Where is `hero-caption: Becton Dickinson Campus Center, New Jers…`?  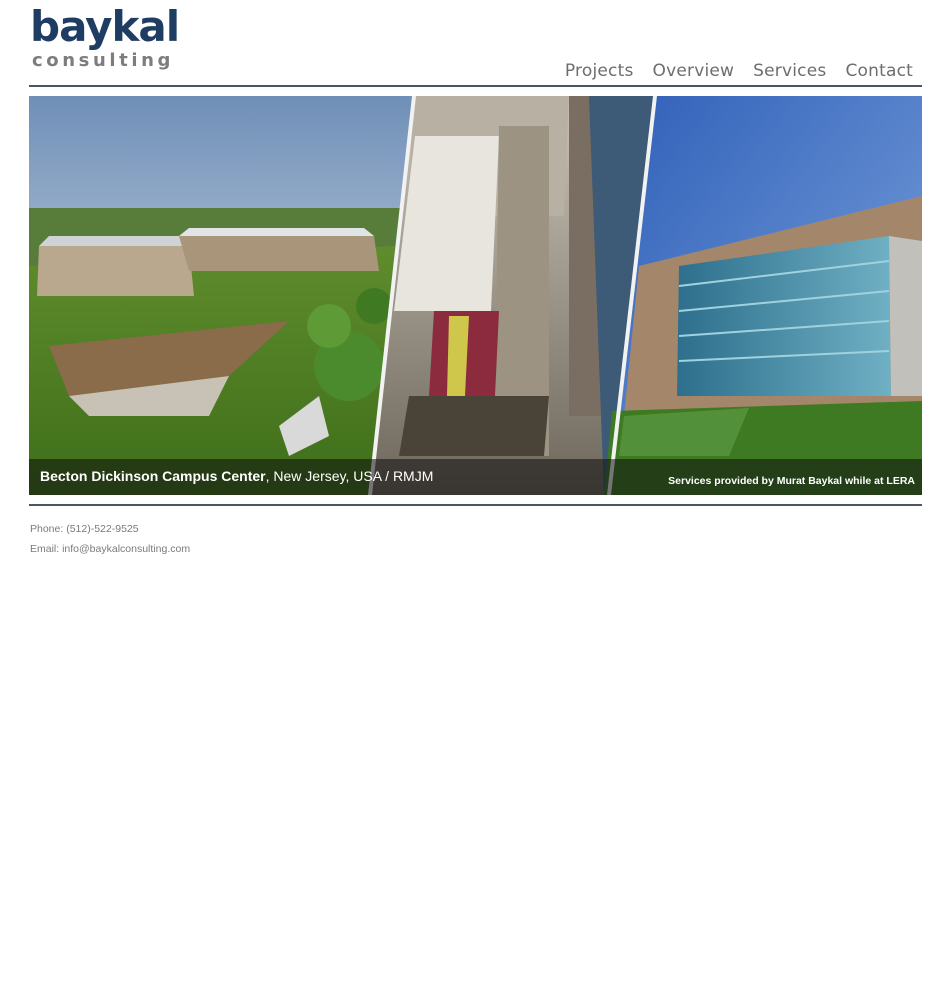
hero-caption: Becton Dickinson Campus Center, New Jers… is located at coordinates (236, 476).